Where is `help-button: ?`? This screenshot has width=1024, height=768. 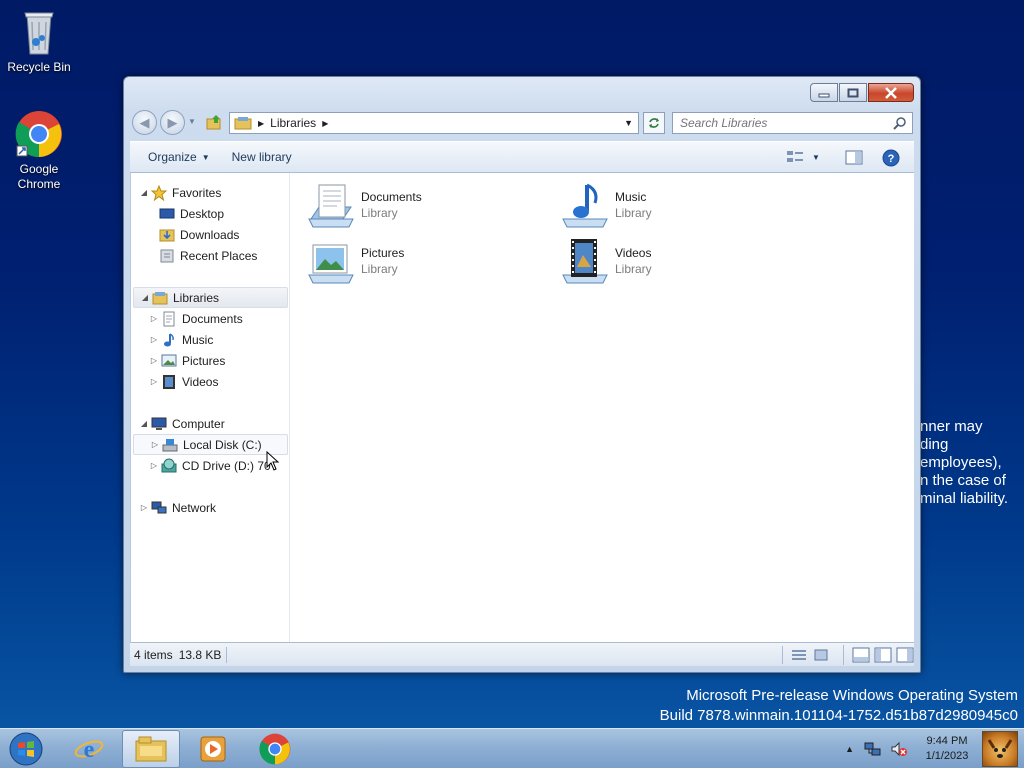 help-button: ? is located at coordinates (891, 159).